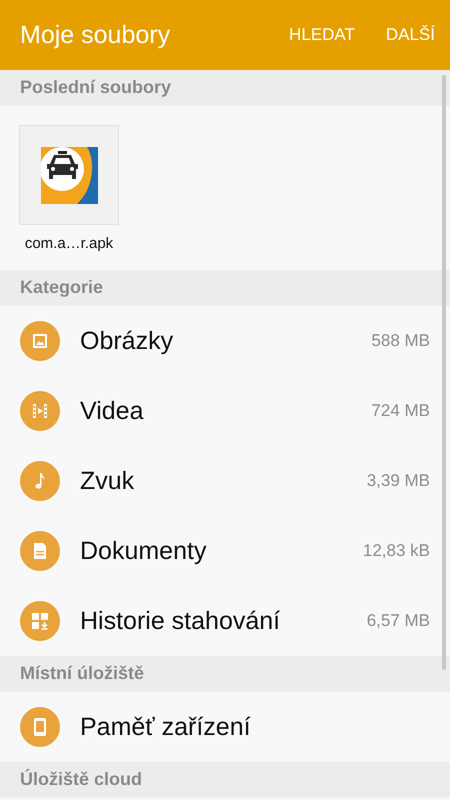 The width and height of the screenshot is (450, 800). I want to click on storage-size: 3,39 MB, so click(398, 481).